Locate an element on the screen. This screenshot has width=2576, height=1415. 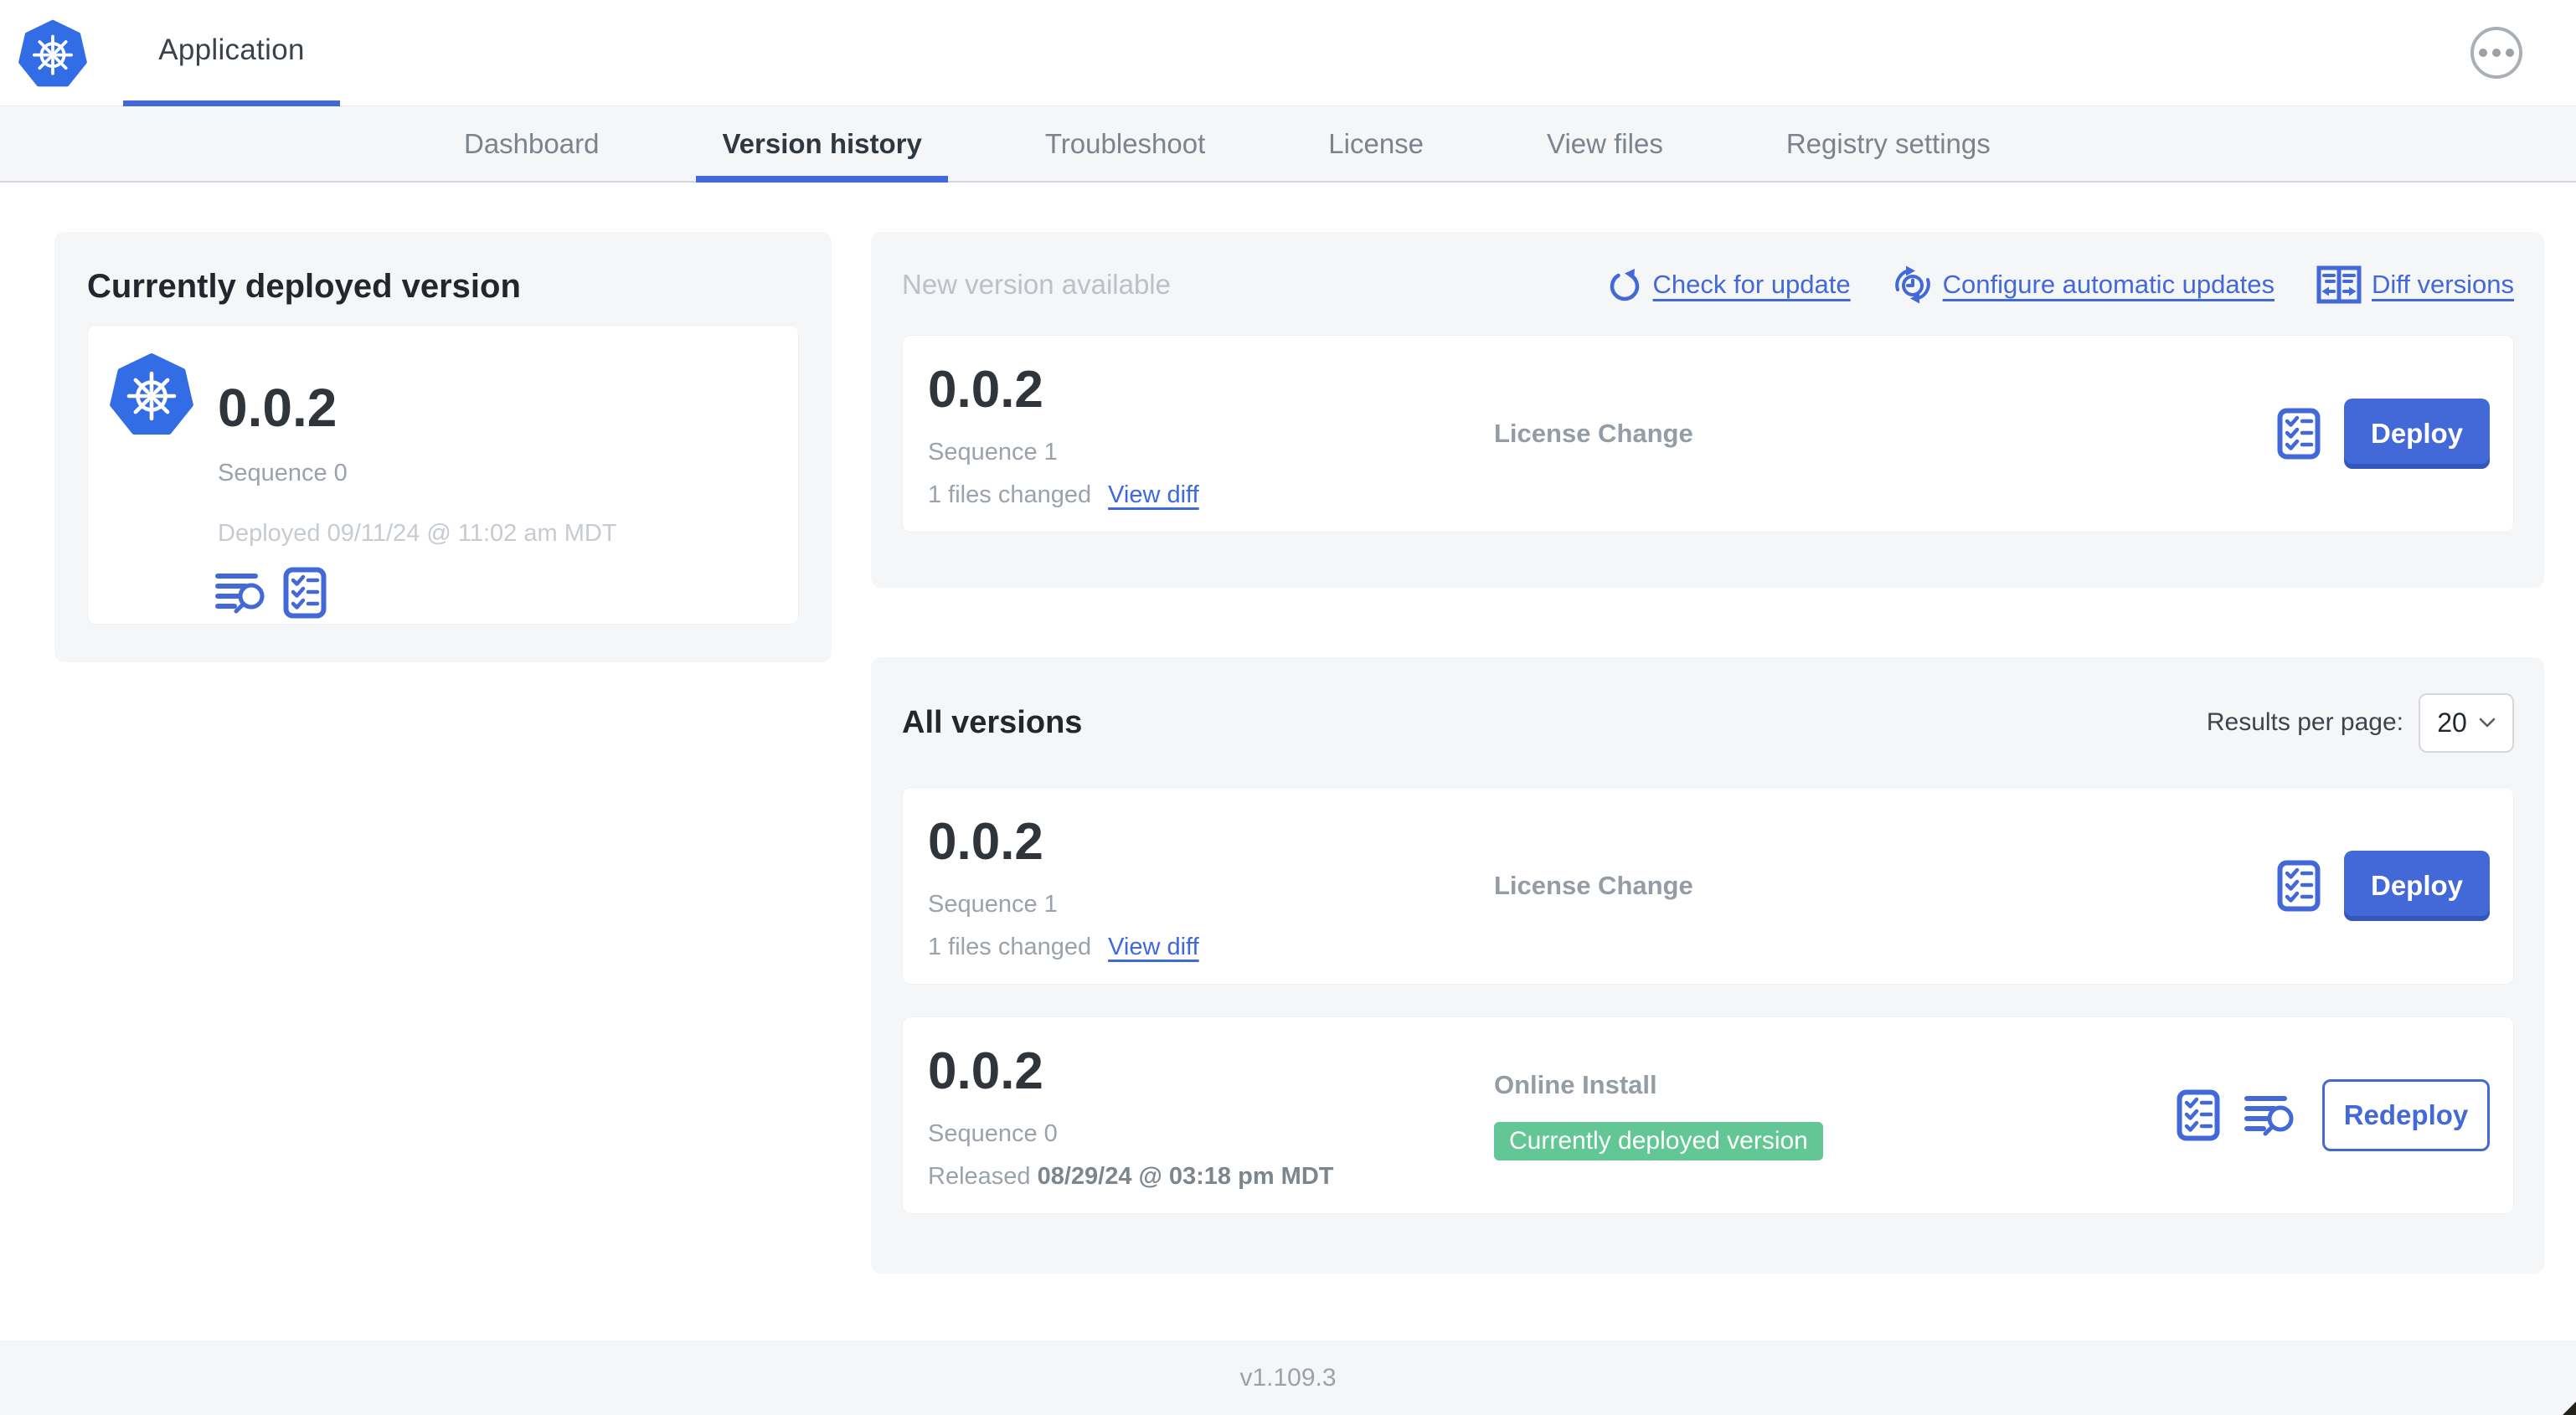
tab-dashboard: Dashboard is located at coordinates (531, 143).